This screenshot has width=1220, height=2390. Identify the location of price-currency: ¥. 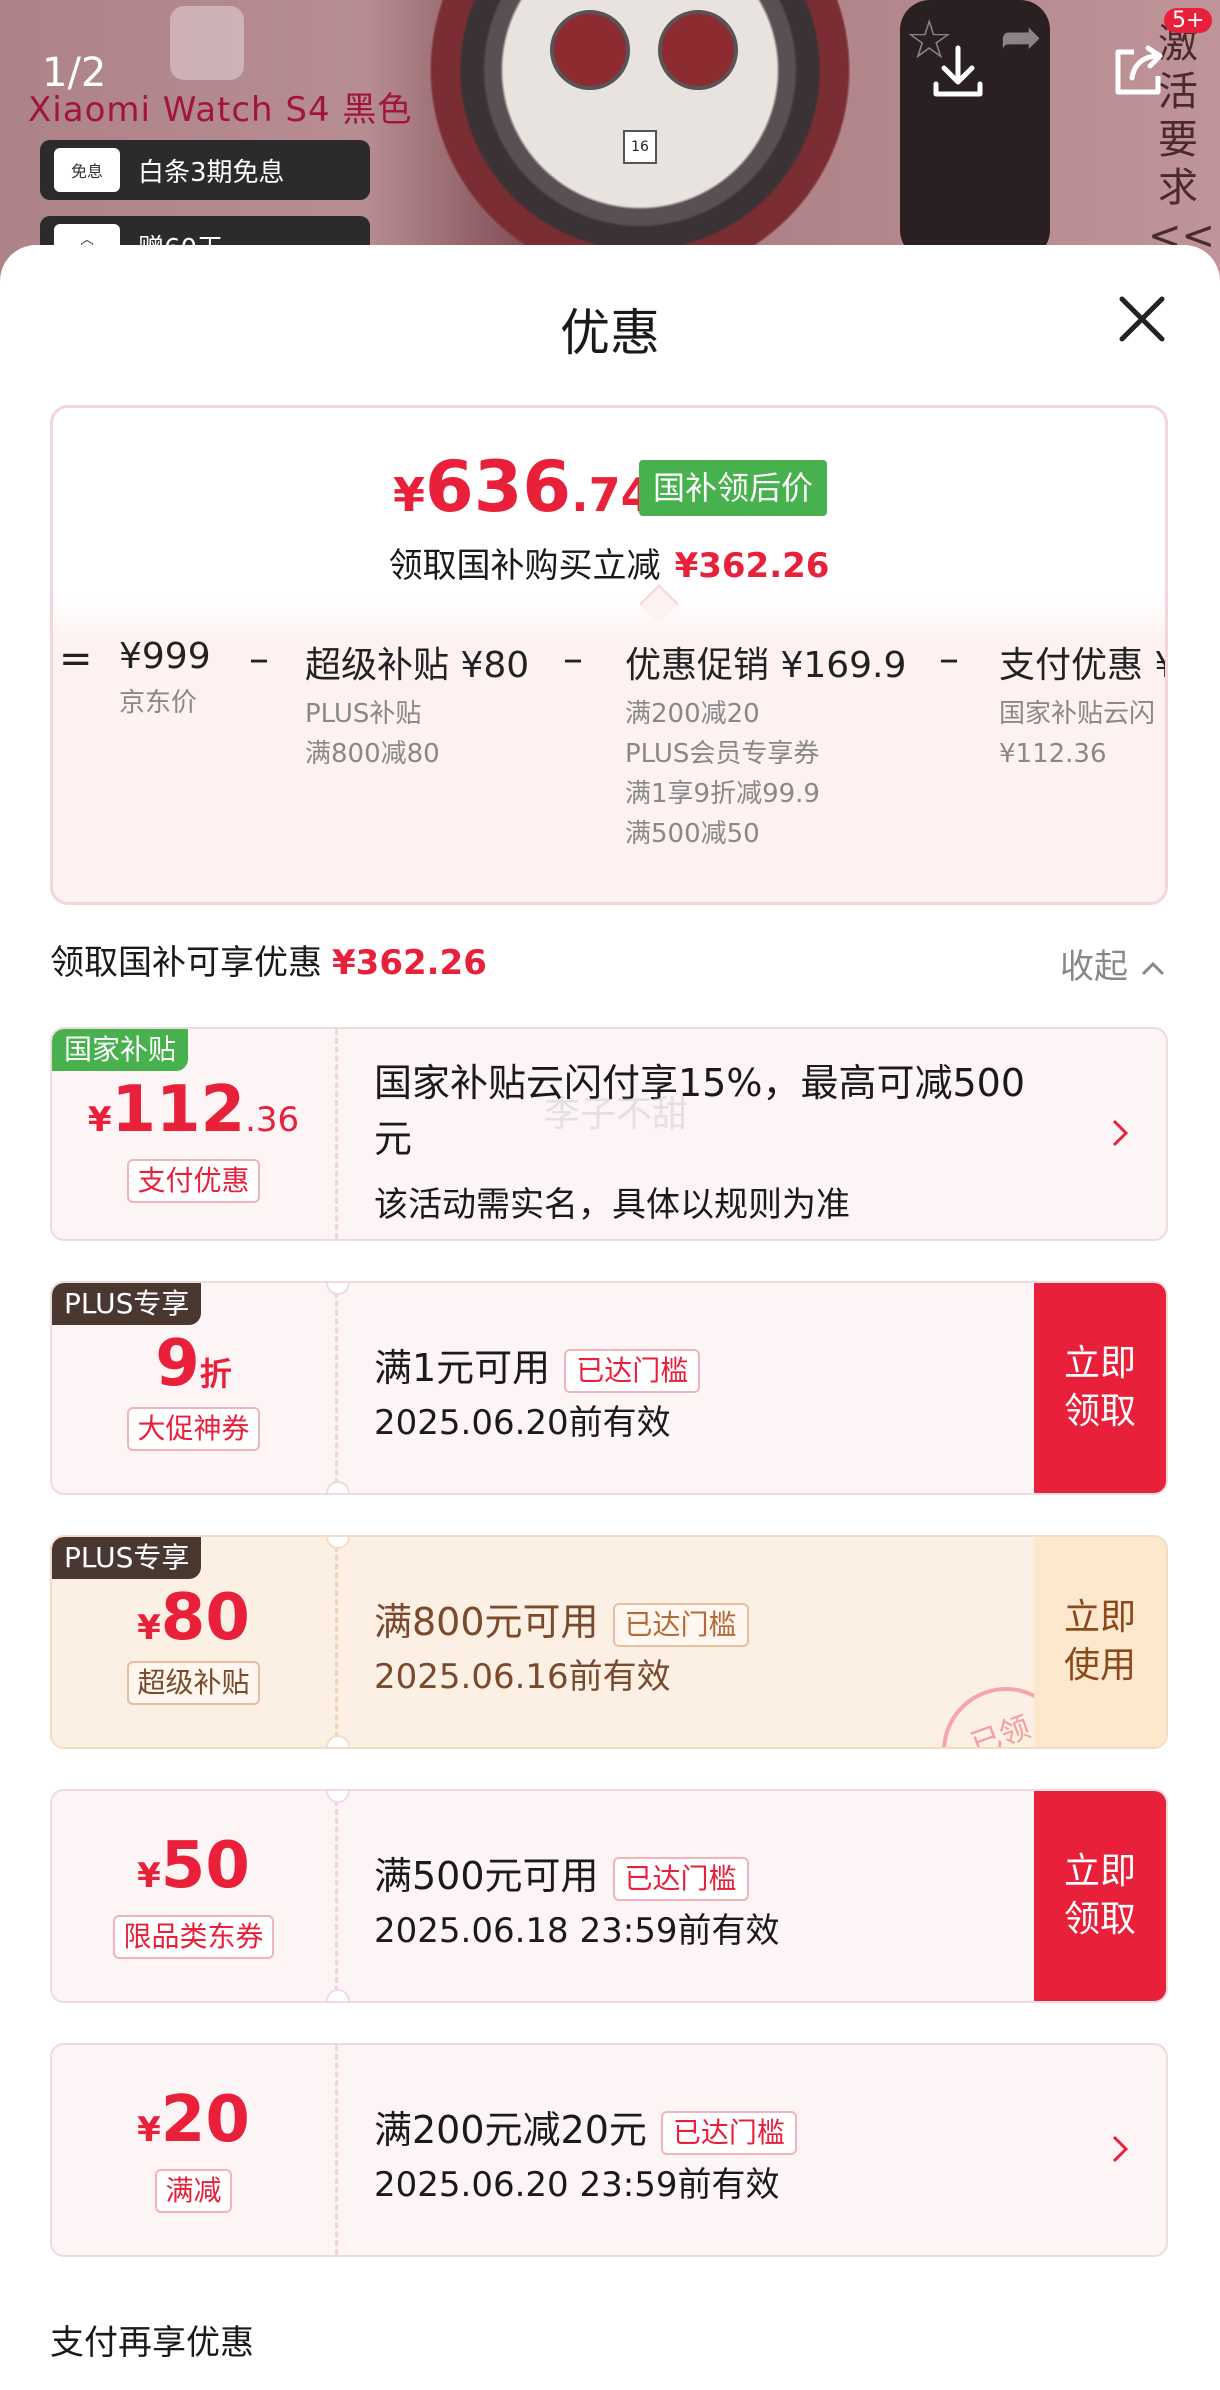
(409, 495).